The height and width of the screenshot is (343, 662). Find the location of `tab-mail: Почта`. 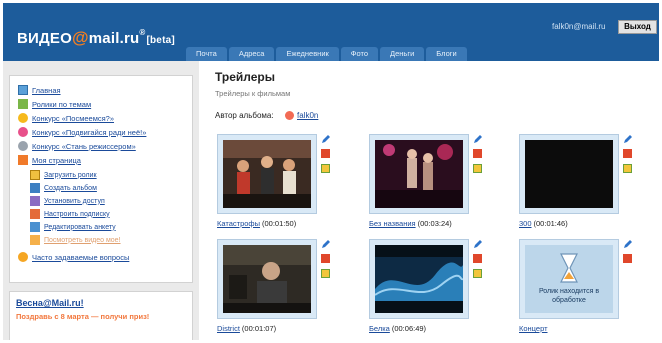

tab-mail: Почта is located at coordinates (206, 54).